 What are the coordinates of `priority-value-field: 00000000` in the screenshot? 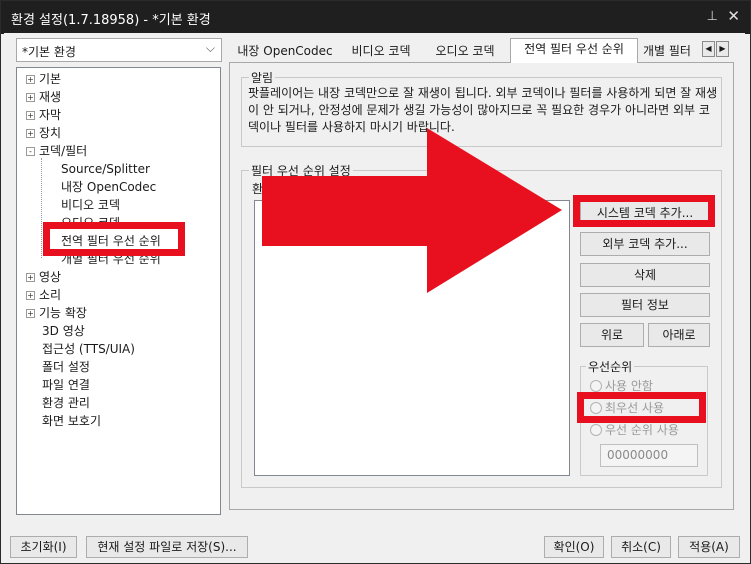 It's located at (649, 455).